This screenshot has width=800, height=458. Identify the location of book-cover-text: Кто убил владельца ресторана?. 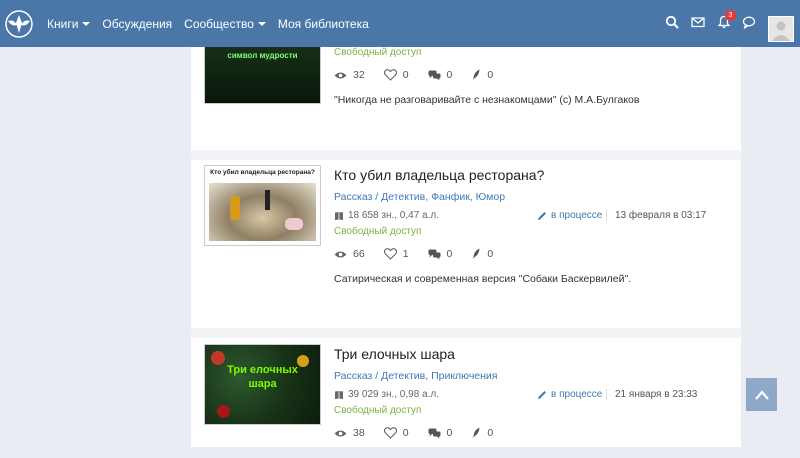
(262, 172).